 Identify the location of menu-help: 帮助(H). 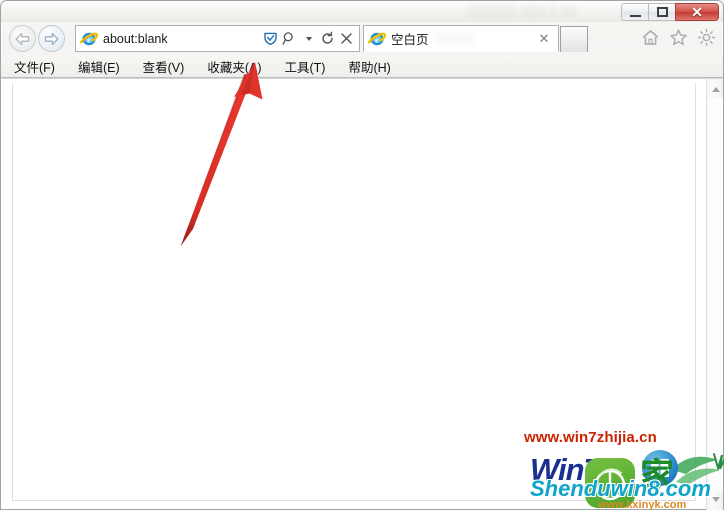
(369, 66).